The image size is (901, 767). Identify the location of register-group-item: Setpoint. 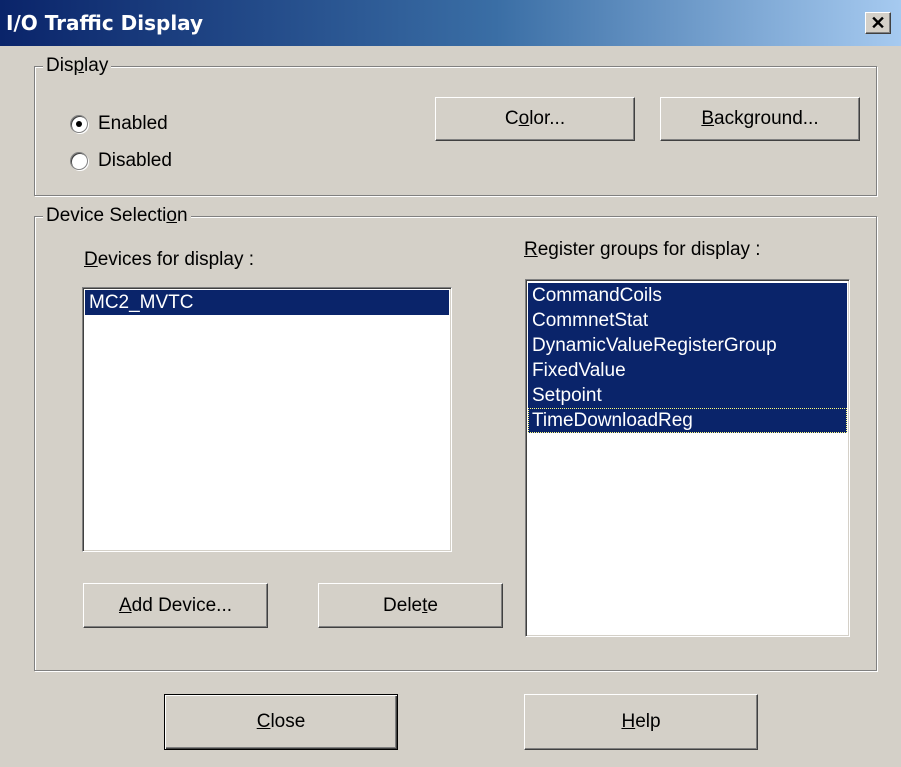
(687, 395).